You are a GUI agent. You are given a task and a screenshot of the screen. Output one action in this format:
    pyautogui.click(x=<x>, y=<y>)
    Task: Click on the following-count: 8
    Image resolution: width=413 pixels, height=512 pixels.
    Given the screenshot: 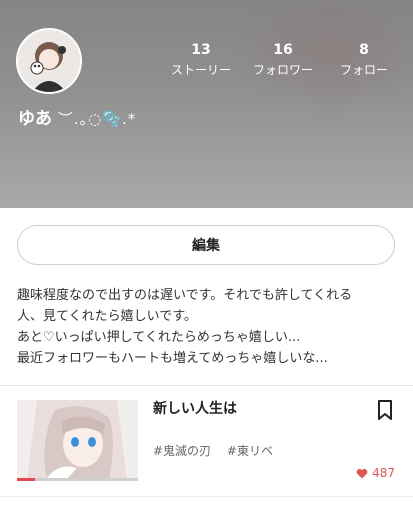 What is the action you would take?
    pyautogui.click(x=364, y=50)
    